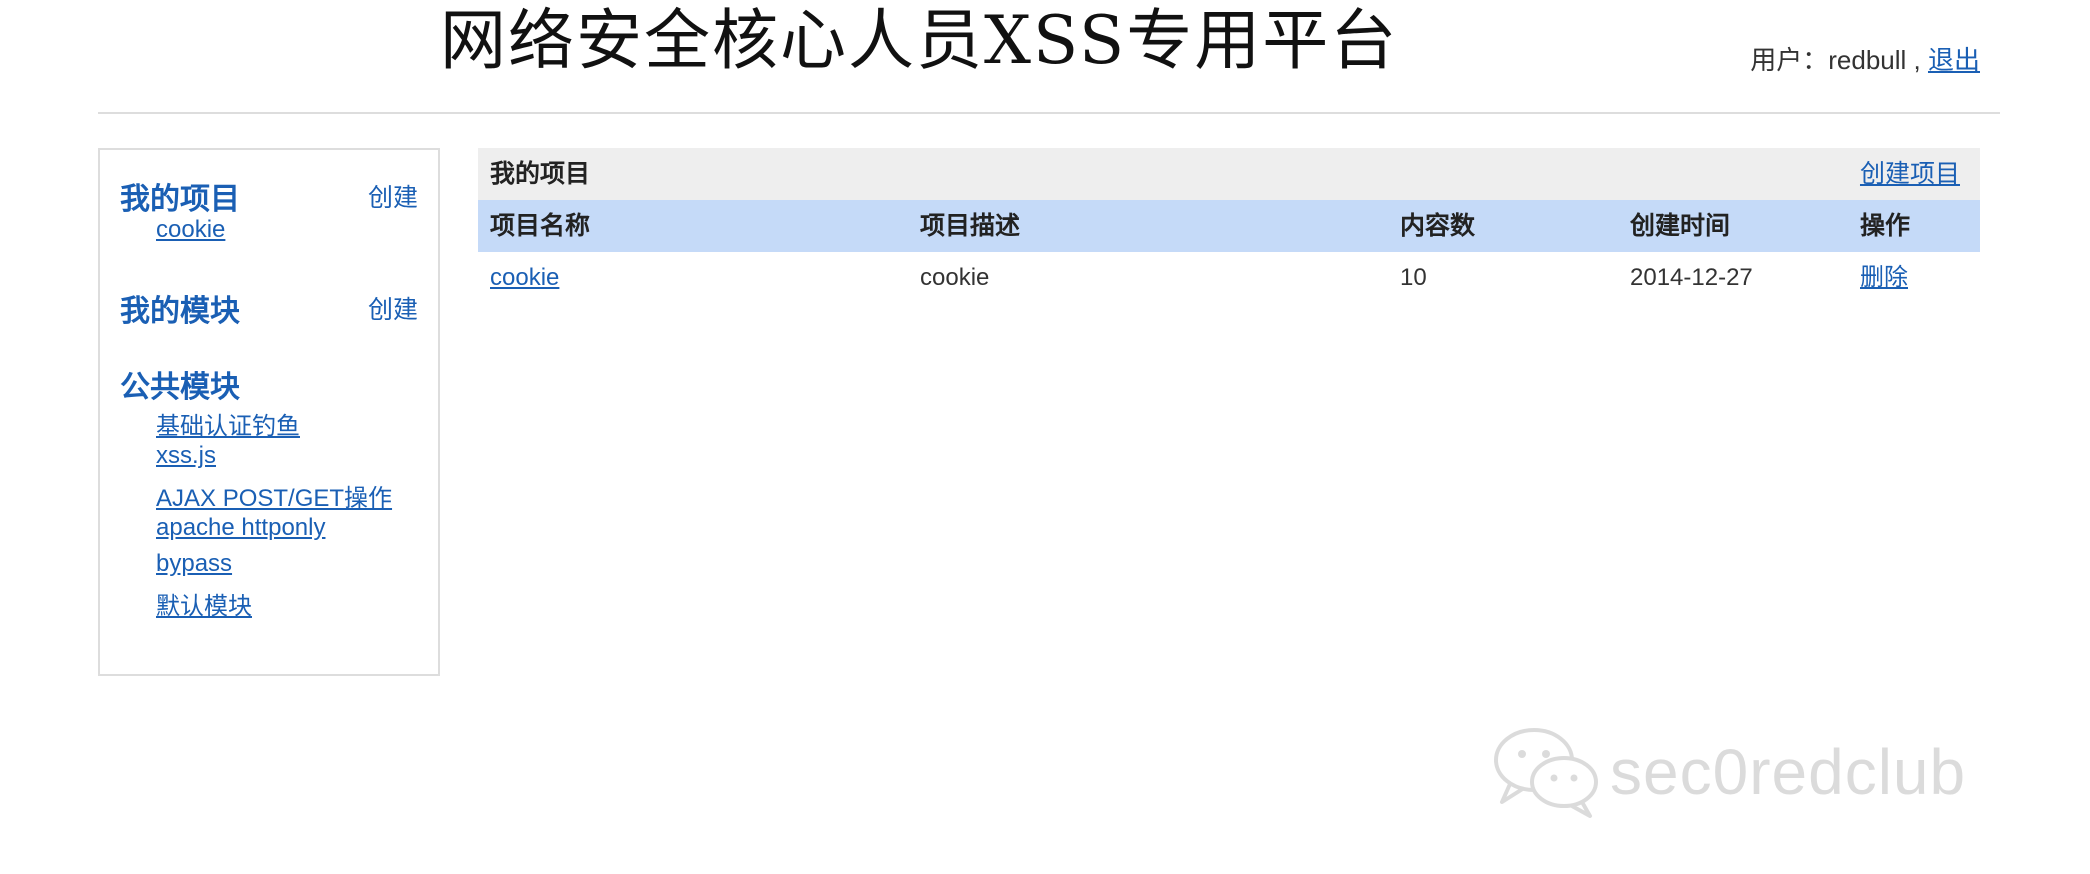 This screenshot has height=874, width=2090. What do you see at coordinates (1789, 60) in the screenshot?
I see `user-label: 用户：` at bounding box center [1789, 60].